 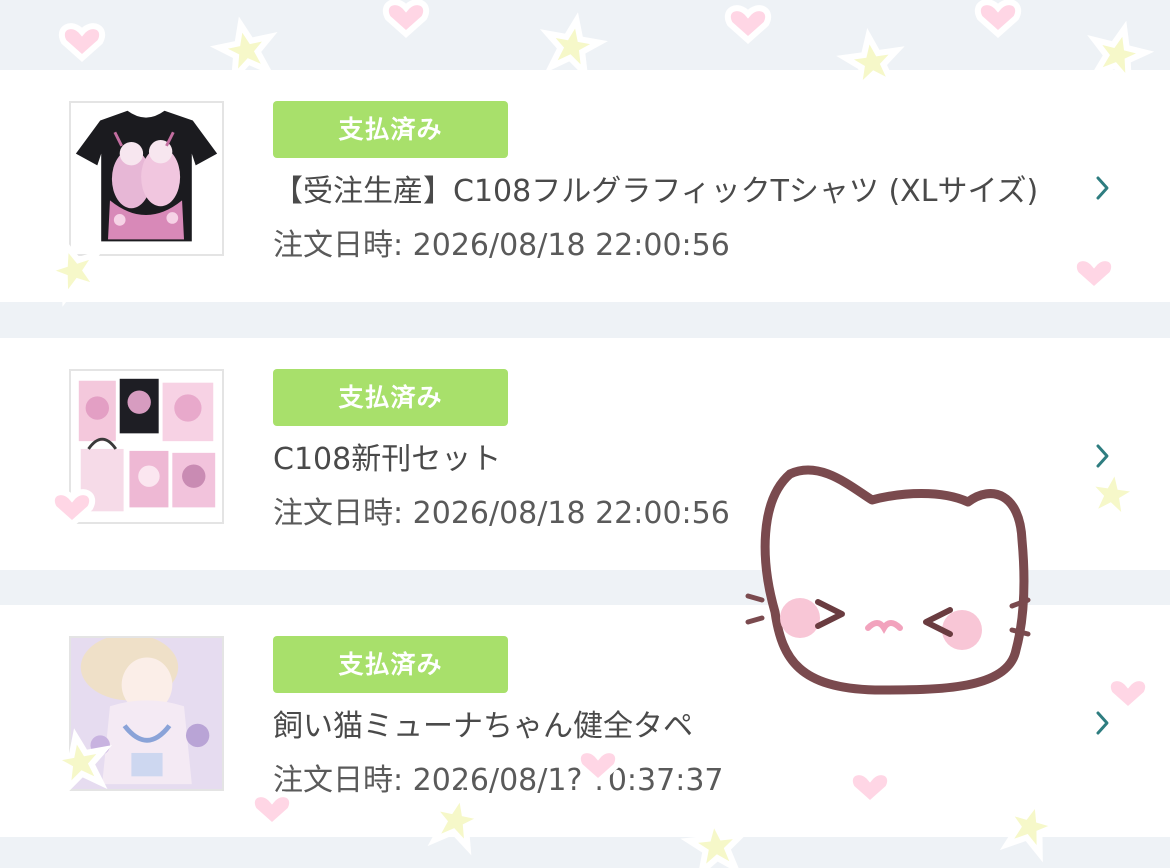 I want to click on product-title: C108新刊セット, so click(x=387, y=459).